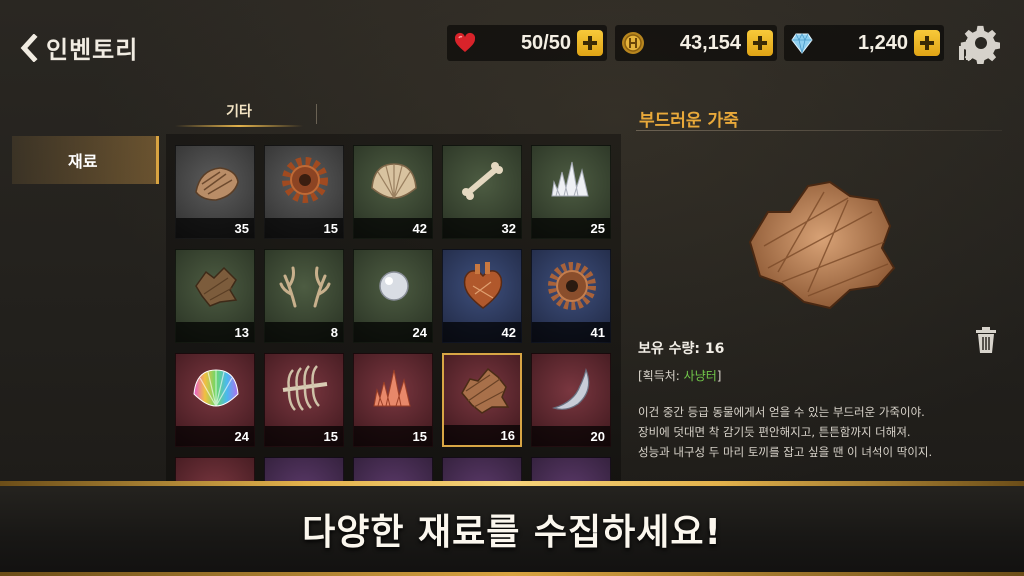  I want to click on gems-counter: 1,240, so click(864, 43).